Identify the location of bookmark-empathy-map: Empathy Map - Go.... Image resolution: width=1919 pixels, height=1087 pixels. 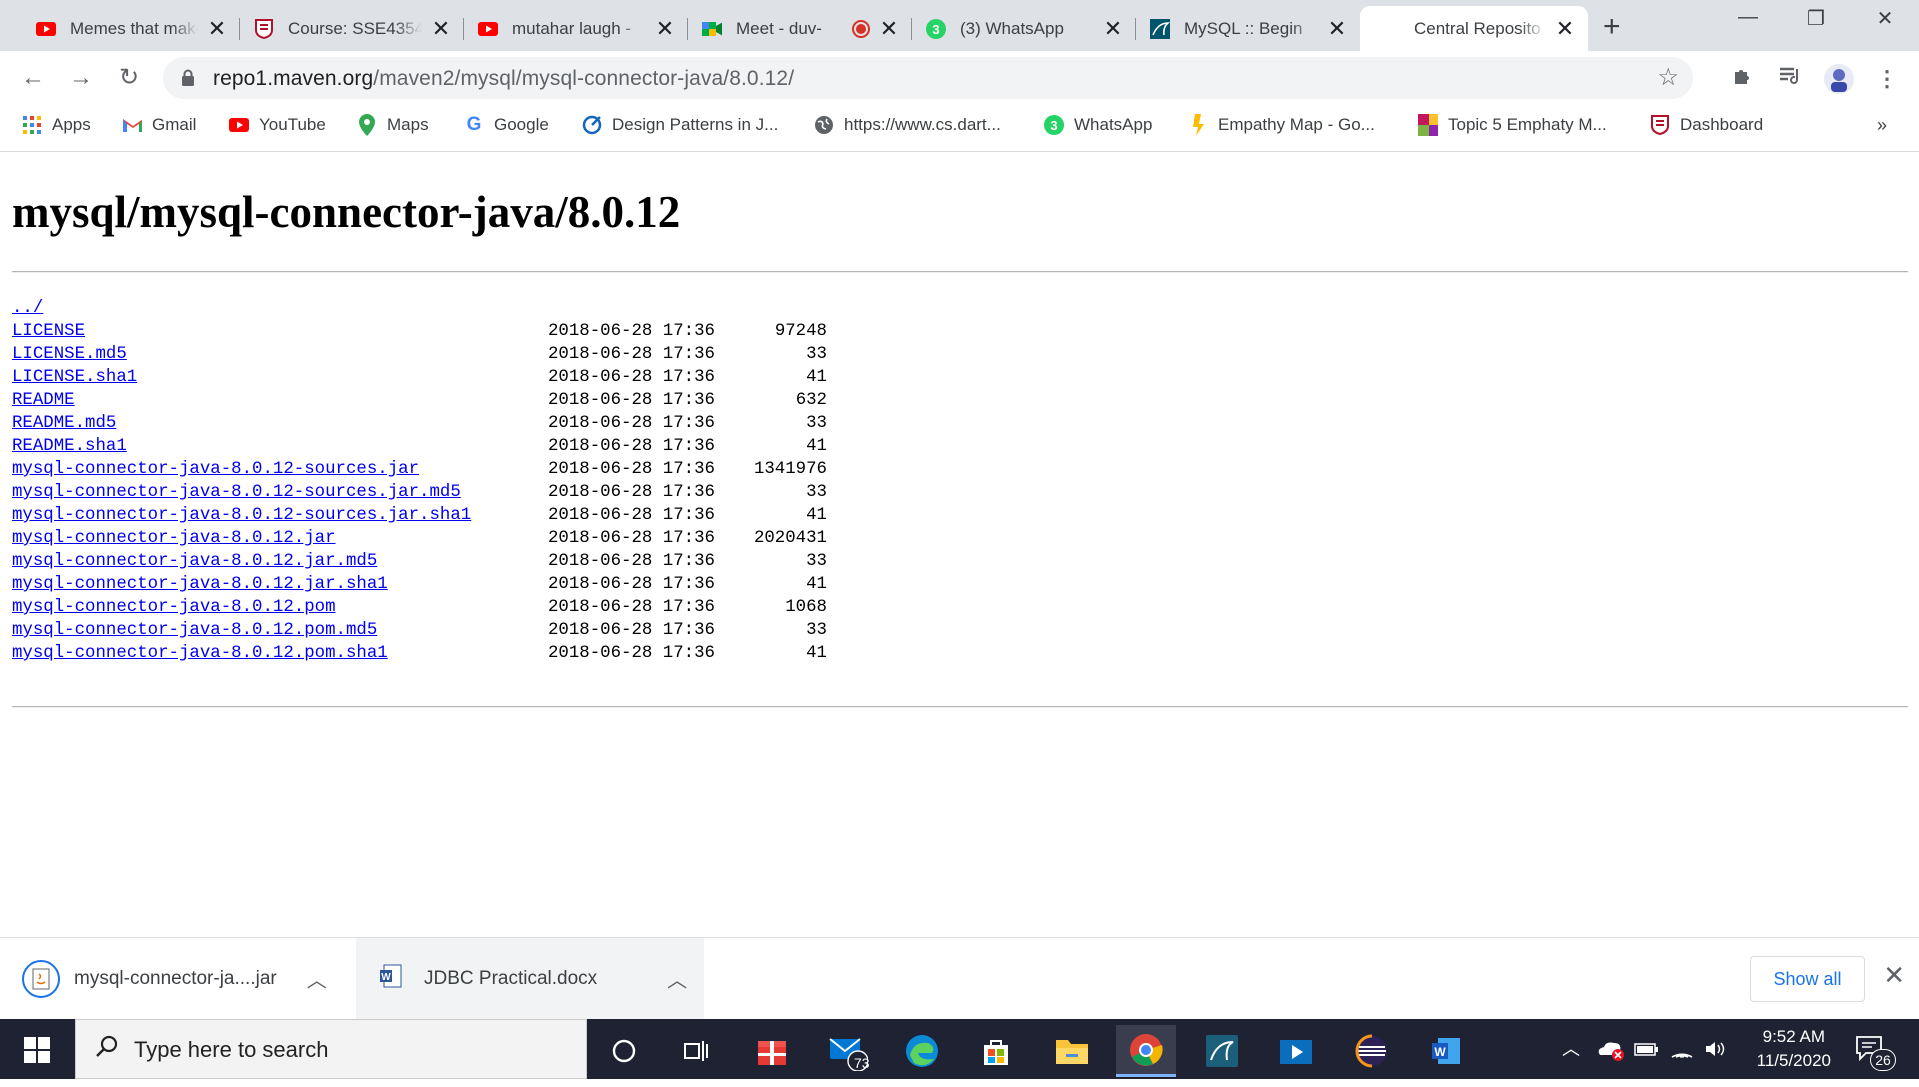
(1281, 125).